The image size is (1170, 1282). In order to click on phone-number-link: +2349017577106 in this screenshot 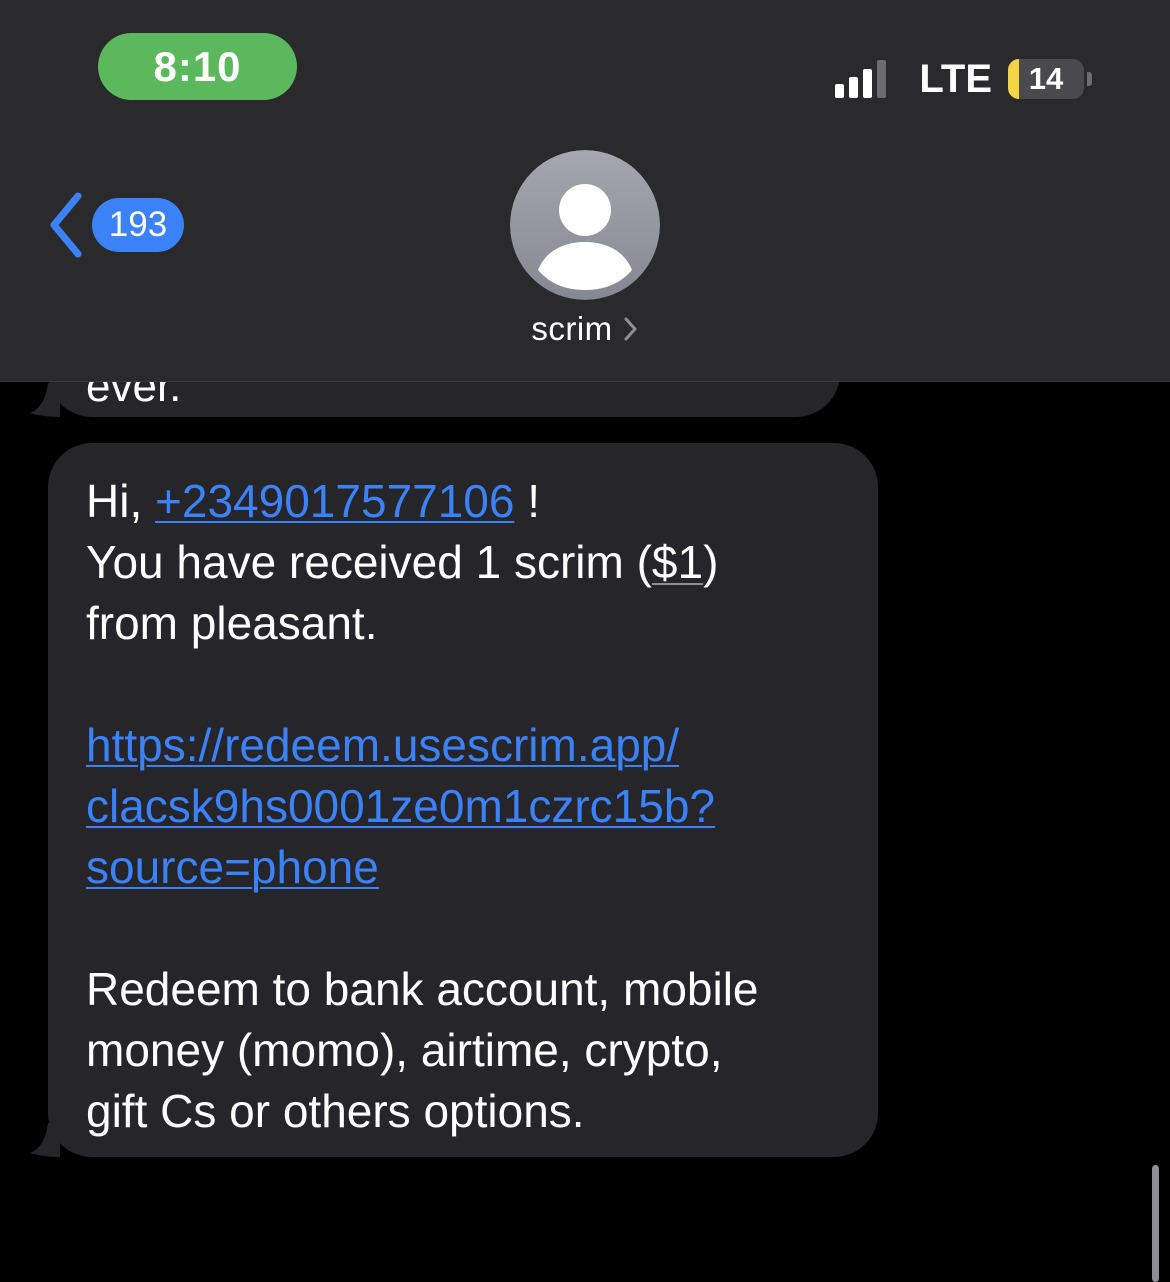, I will do `click(334, 501)`.